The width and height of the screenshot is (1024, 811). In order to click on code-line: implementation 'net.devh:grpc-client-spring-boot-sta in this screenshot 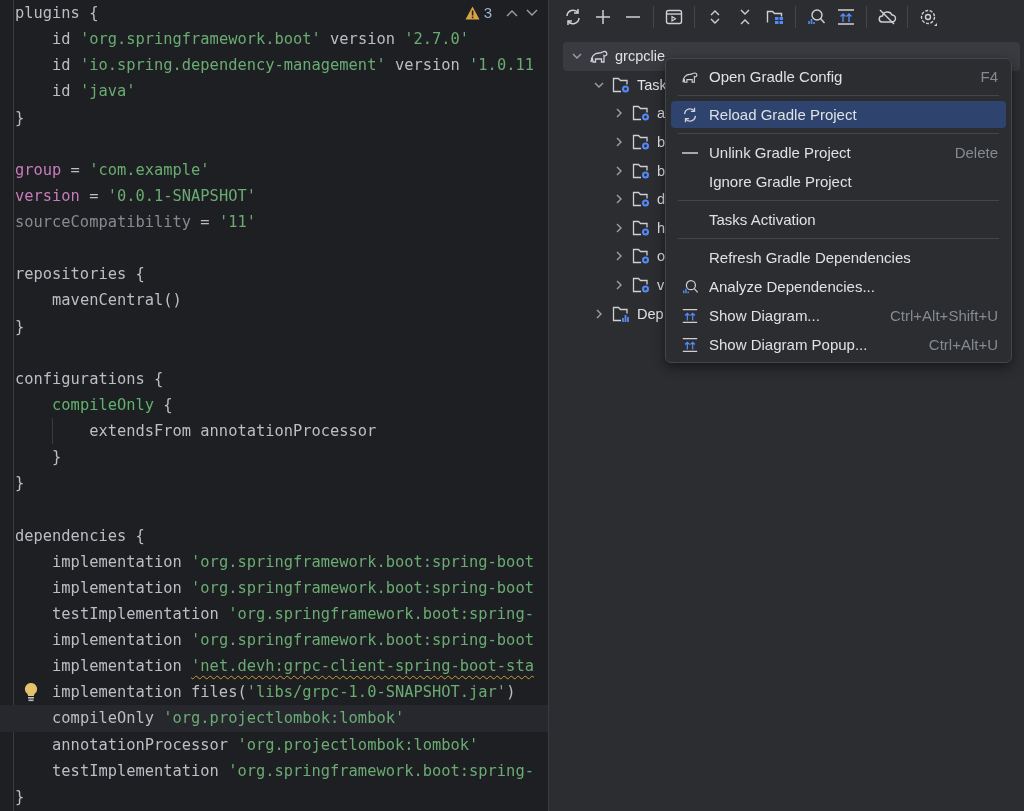, I will do `click(293, 666)`.